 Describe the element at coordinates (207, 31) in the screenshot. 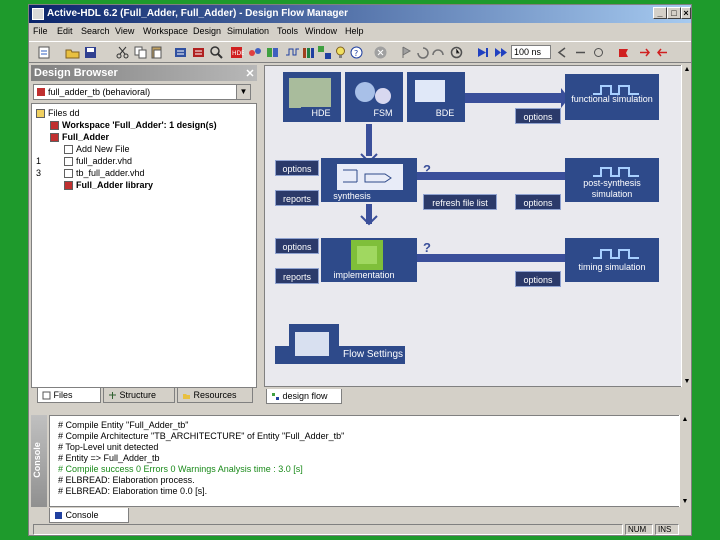

I see `menu-design: Design` at that location.